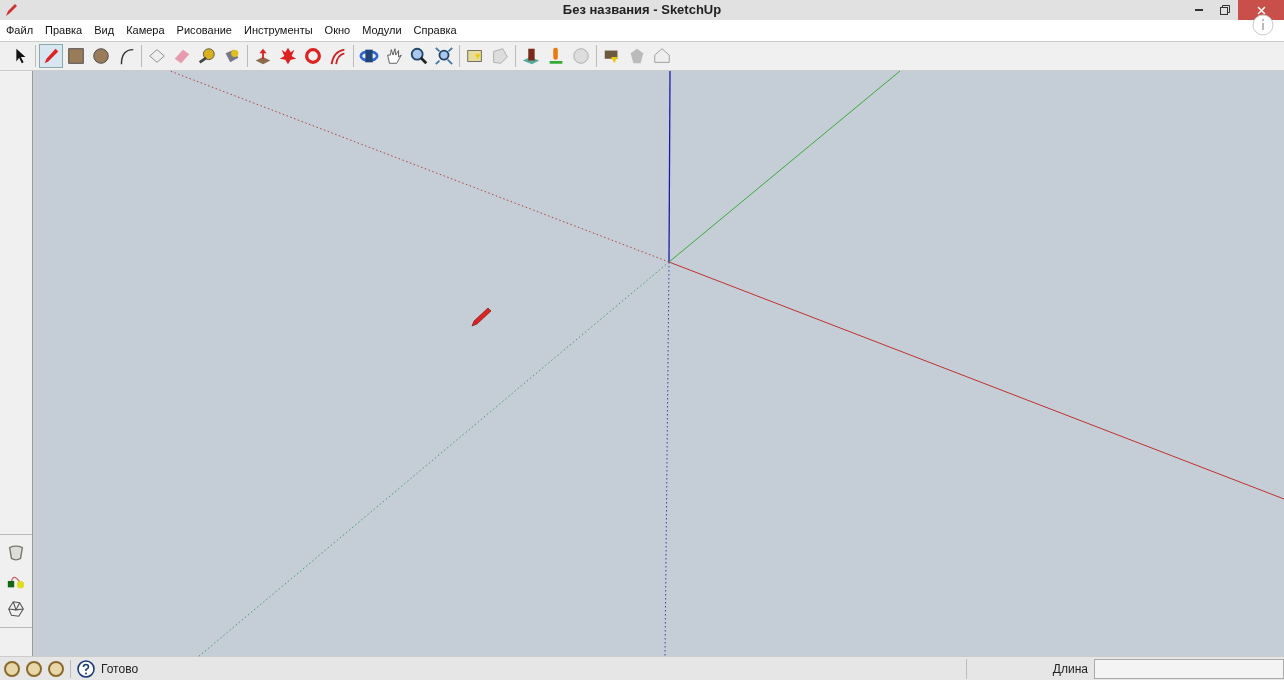 The image size is (1284, 680). Describe the element at coordinates (337, 30) in the screenshot. I see `menu-item: Окно` at that location.